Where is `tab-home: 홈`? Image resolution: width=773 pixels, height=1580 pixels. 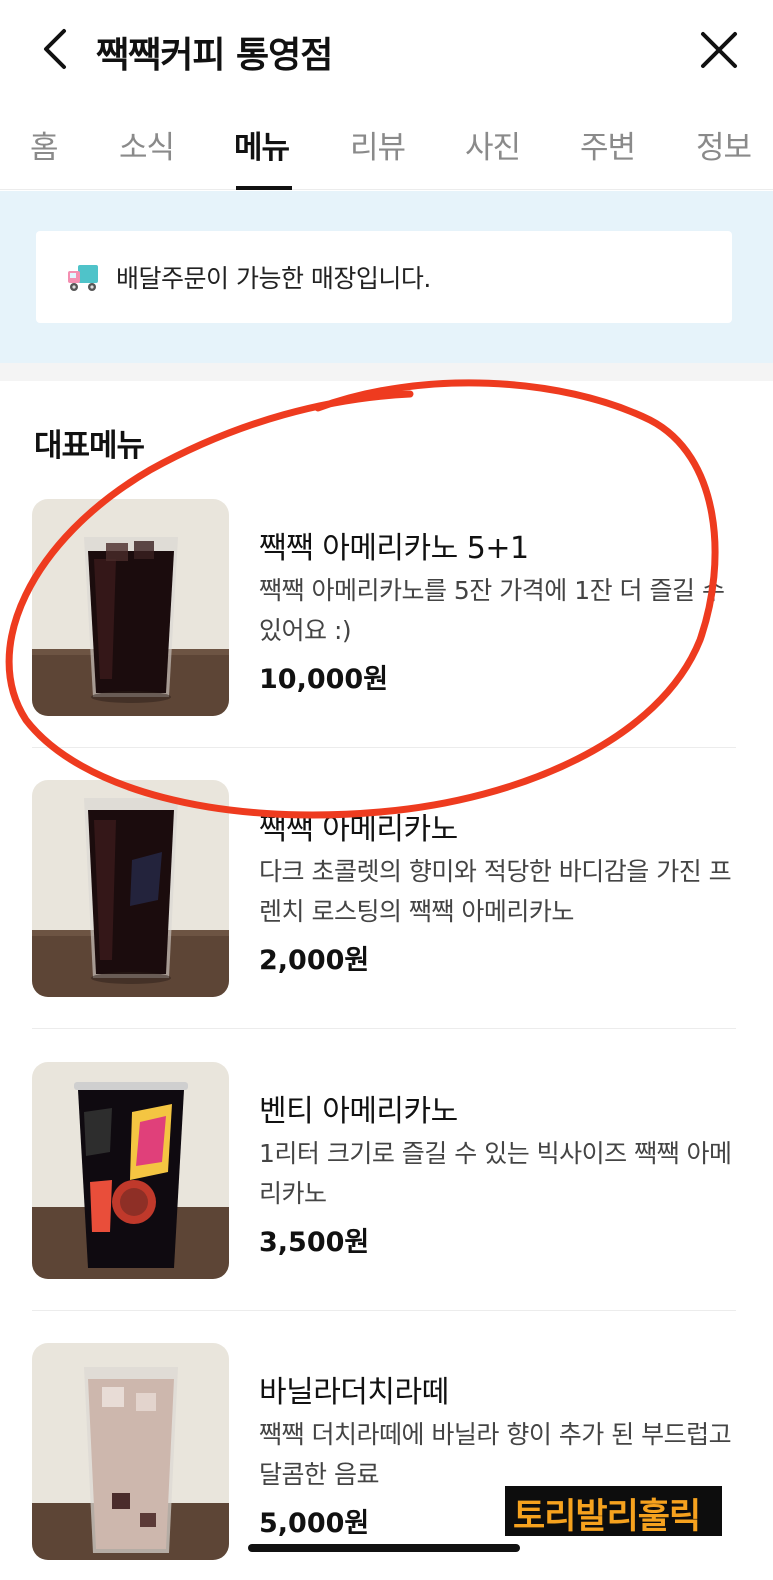 tab-home: 홈 is located at coordinates (44, 144).